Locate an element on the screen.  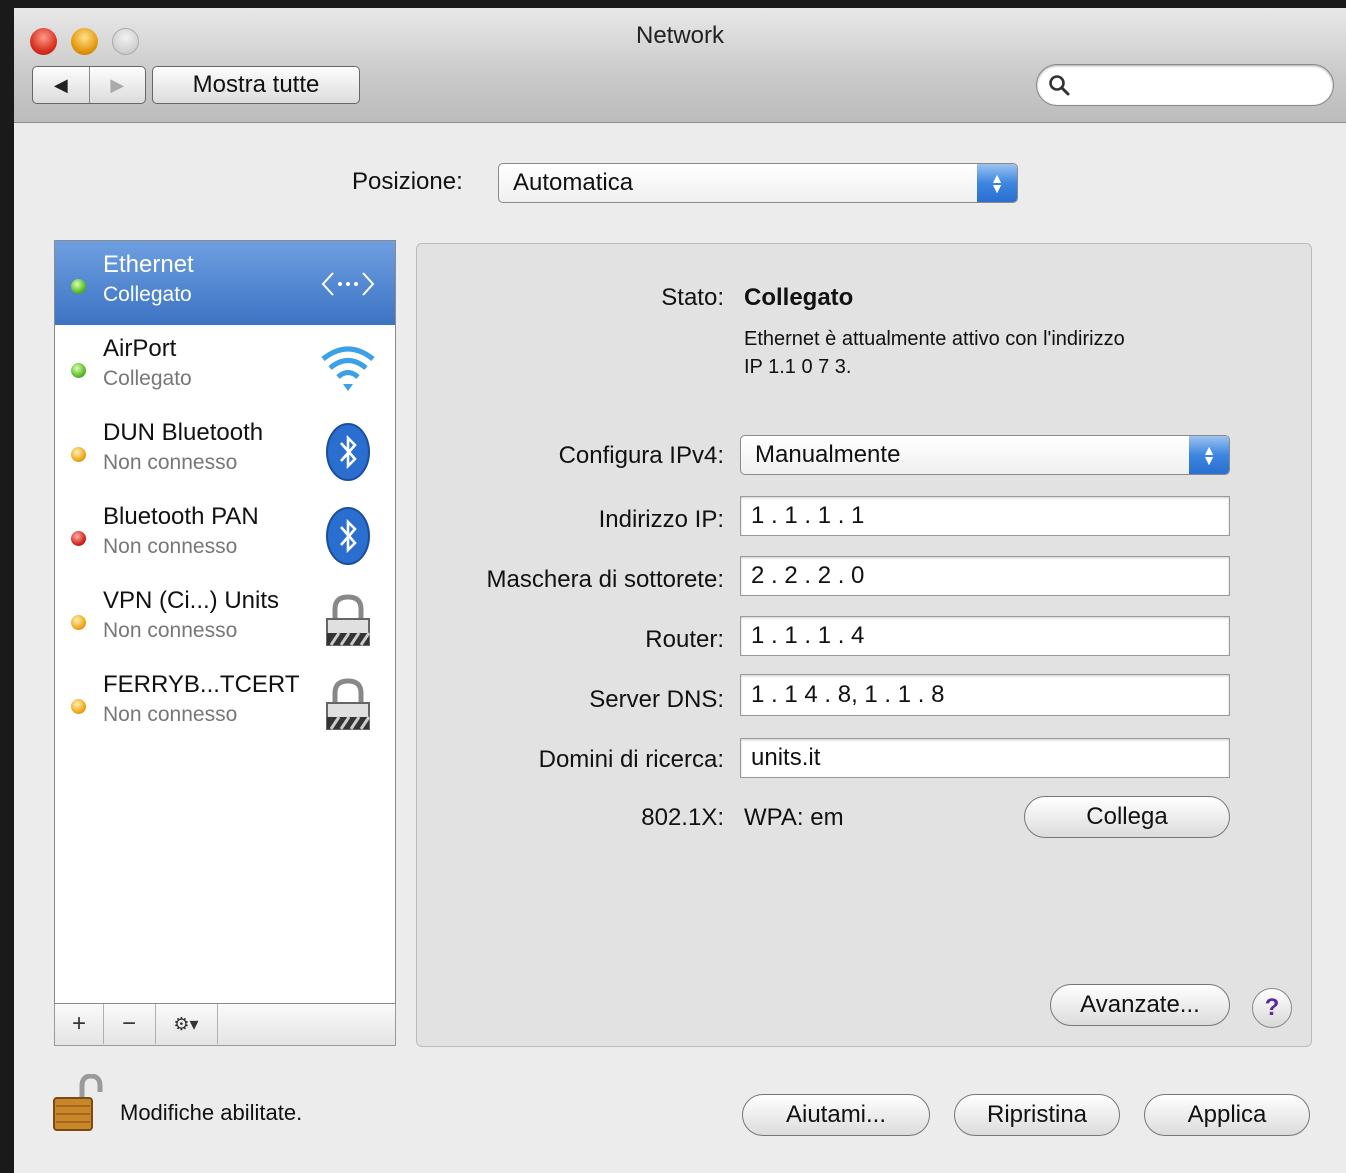
router-label: Router: is located at coordinates (684, 639).